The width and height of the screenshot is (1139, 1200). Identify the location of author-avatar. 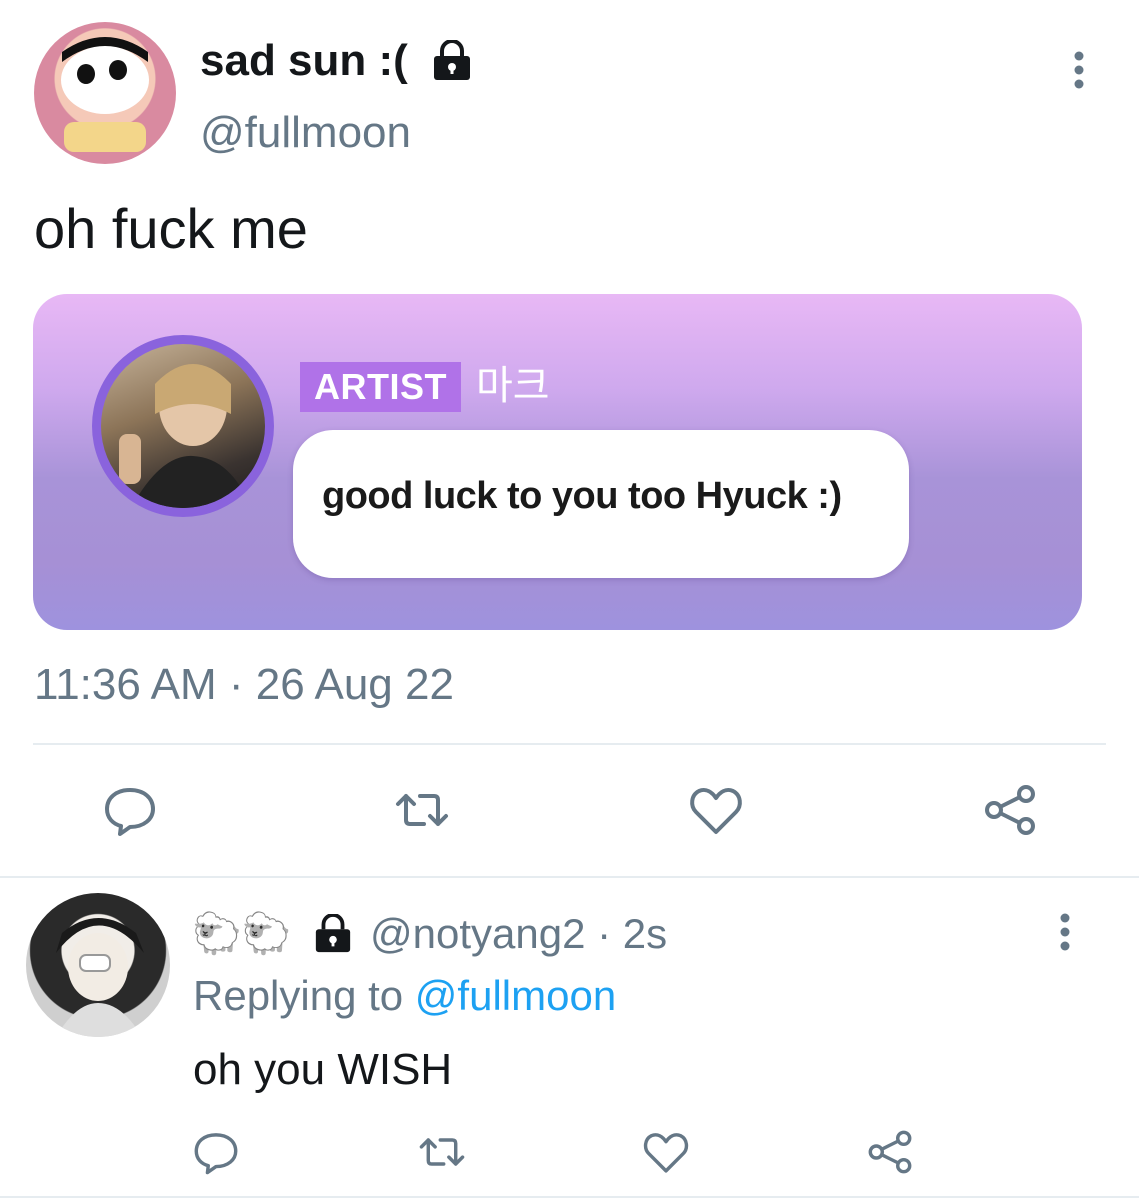
(105, 93).